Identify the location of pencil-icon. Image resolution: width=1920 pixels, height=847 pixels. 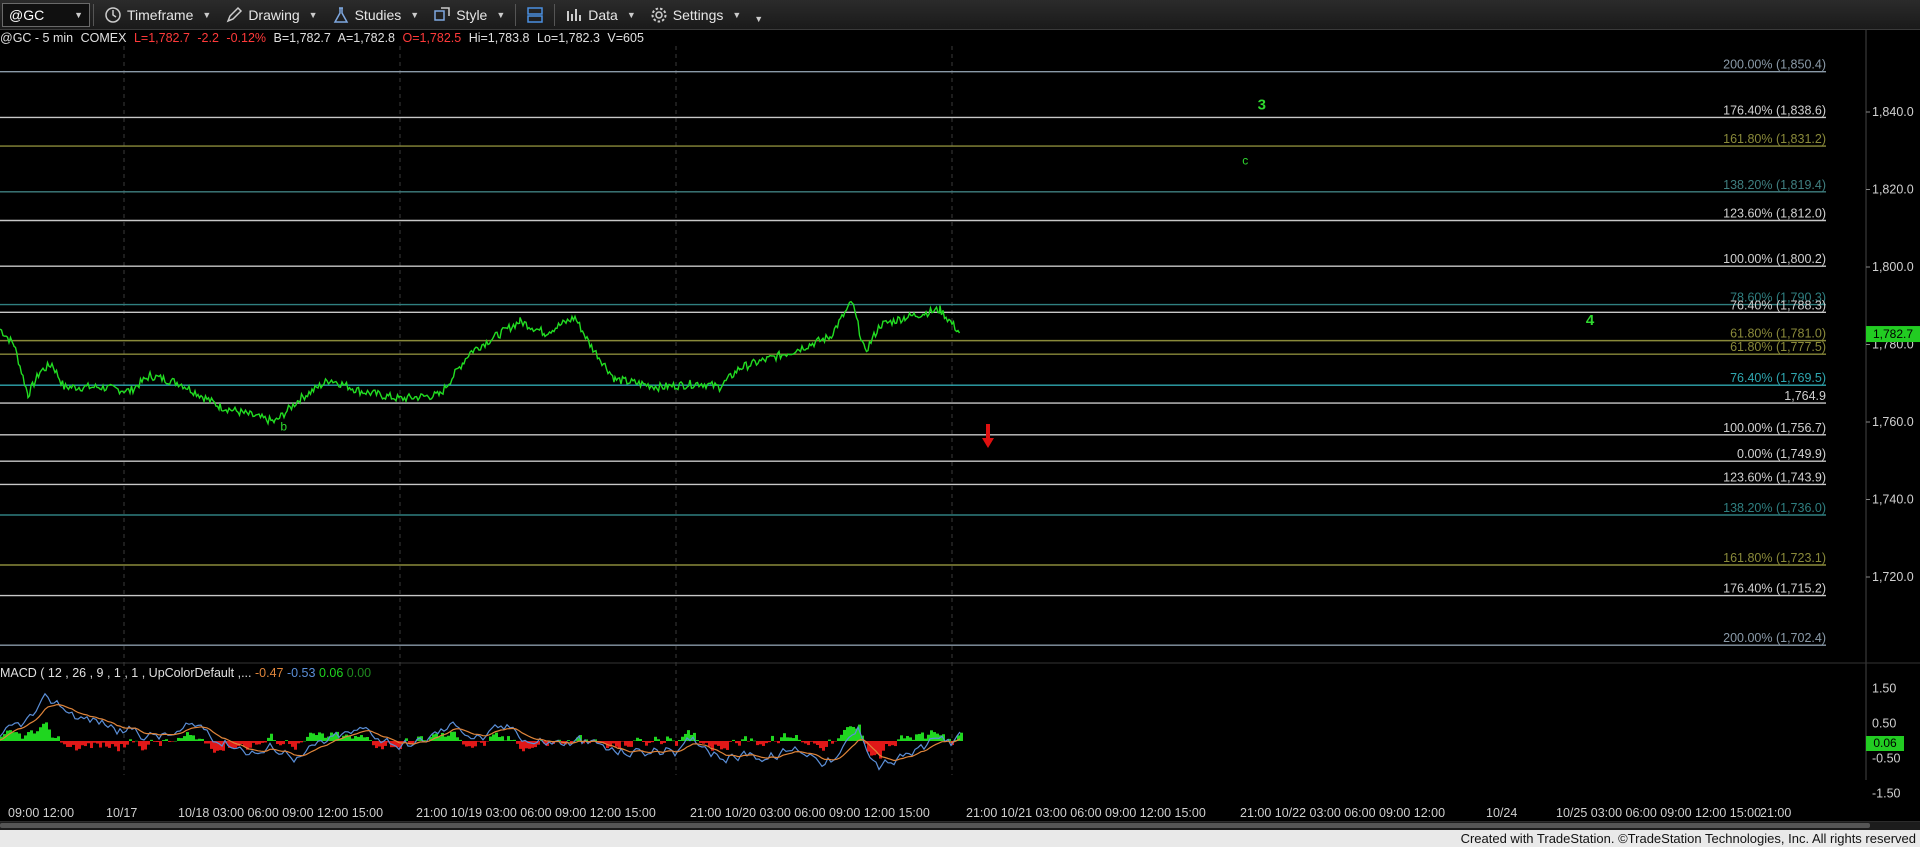
(234, 14).